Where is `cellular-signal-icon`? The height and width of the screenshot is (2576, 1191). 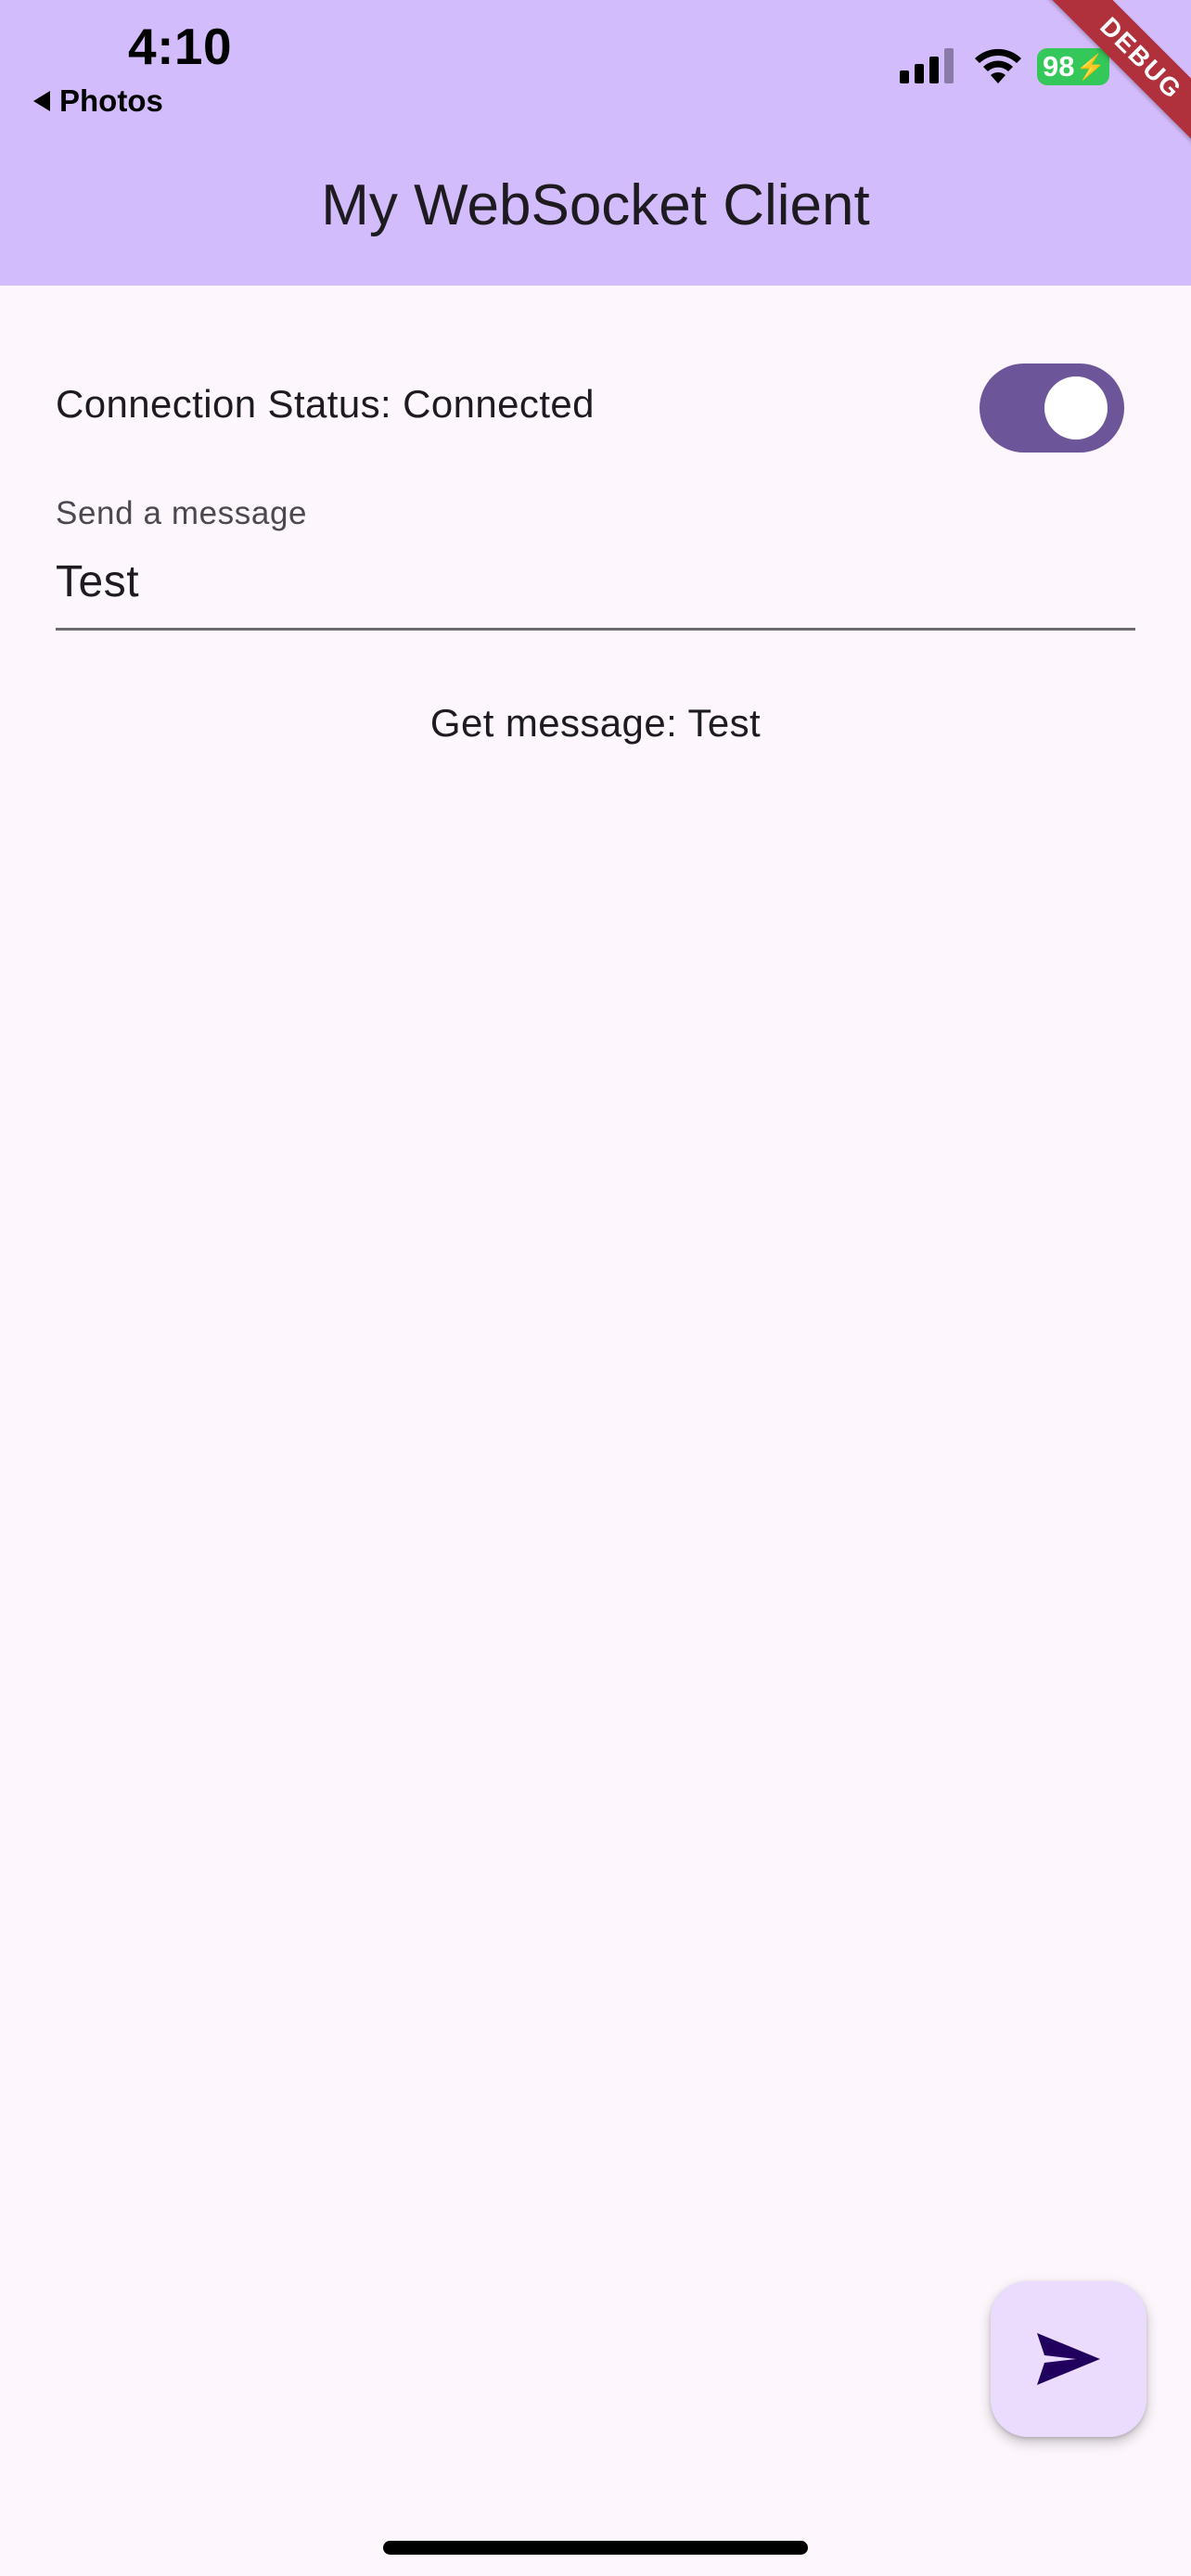 cellular-signal-icon is located at coordinates (927, 66).